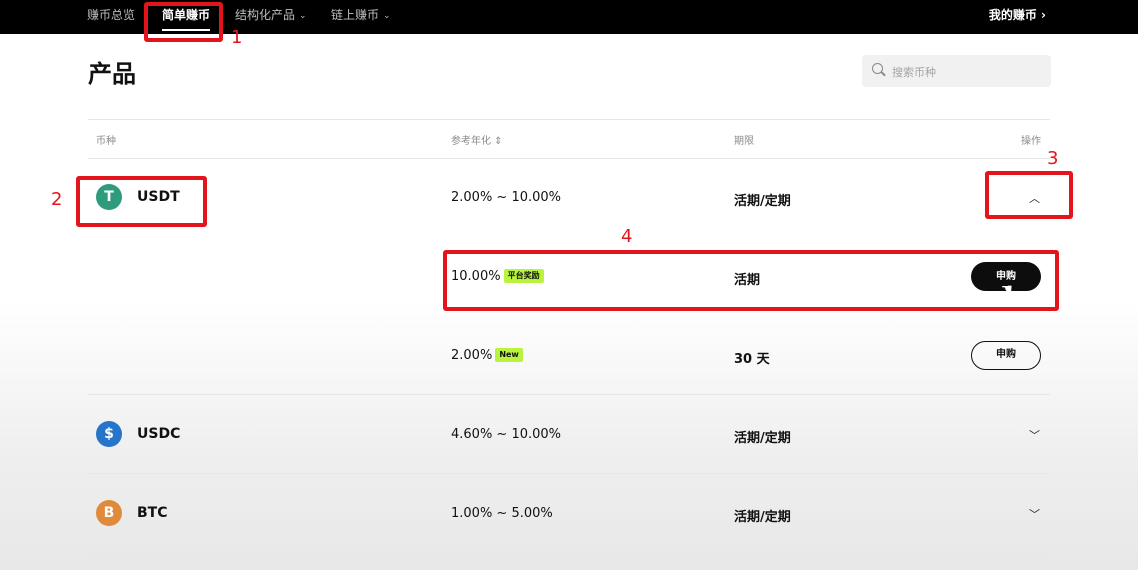 This screenshot has height=570, width=1138. What do you see at coordinates (762, 201) in the screenshot?
I see `period-usdt: 活期/定期` at bounding box center [762, 201].